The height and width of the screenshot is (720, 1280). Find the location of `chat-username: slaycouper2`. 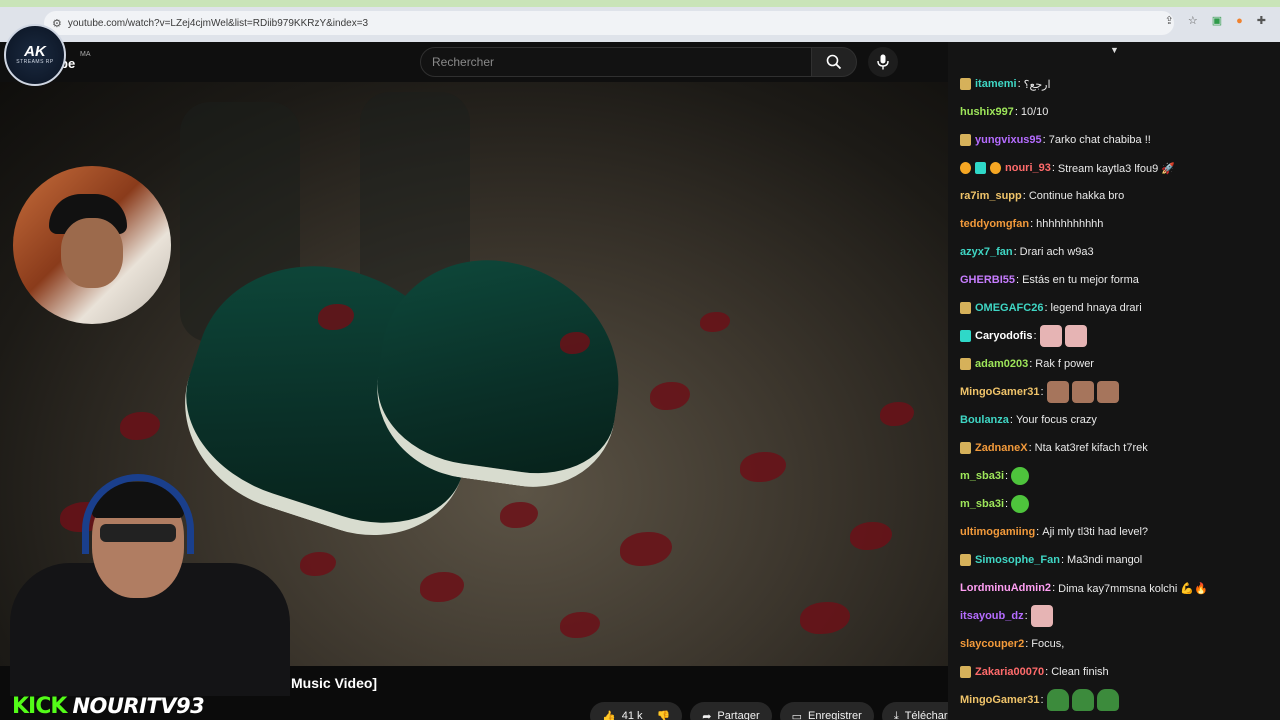

chat-username: slaycouper2 is located at coordinates (992, 644).